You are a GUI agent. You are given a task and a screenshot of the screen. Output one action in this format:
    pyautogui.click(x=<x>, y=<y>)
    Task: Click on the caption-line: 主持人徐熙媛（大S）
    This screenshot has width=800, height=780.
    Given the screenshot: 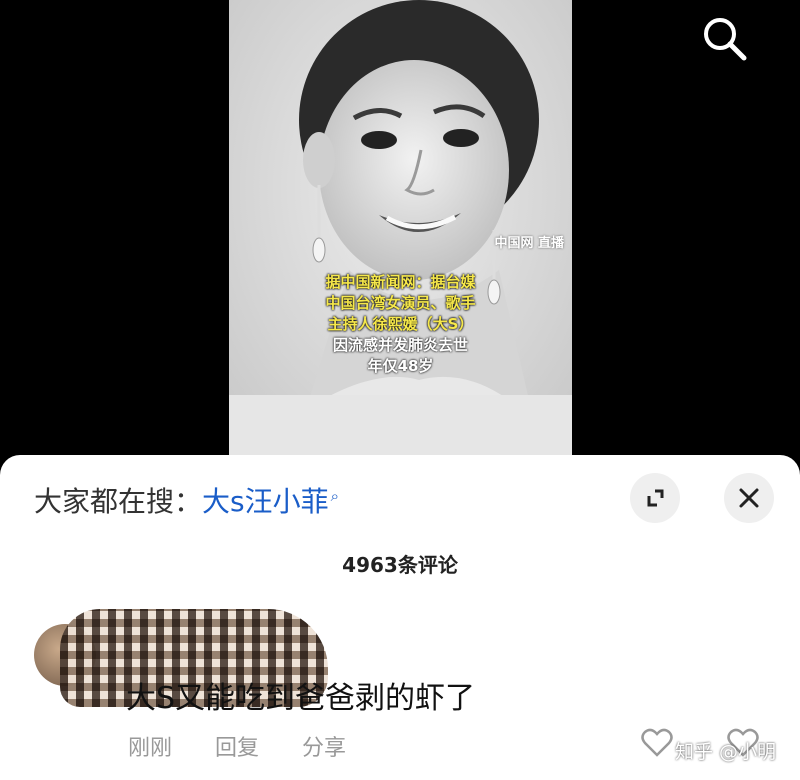 What is the action you would take?
    pyautogui.click(x=400, y=324)
    